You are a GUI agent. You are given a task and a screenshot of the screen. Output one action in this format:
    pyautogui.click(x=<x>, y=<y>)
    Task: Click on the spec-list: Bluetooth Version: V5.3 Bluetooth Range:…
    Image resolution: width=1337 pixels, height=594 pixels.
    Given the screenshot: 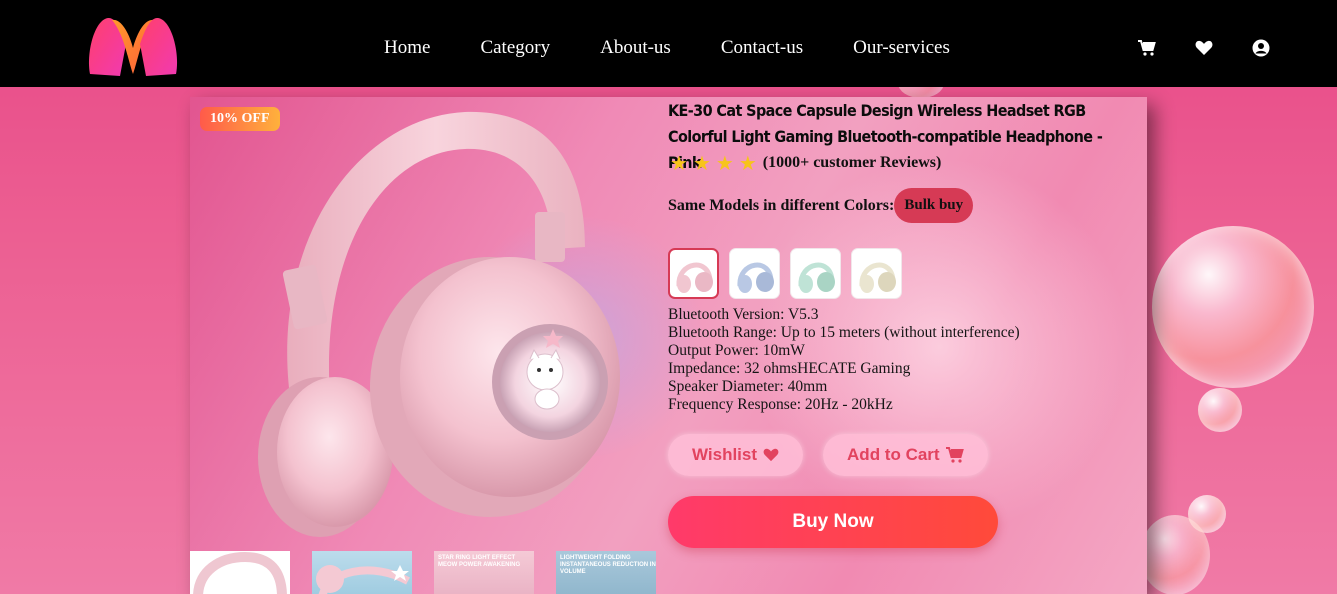 What is the action you would take?
    pyautogui.click(x=844, y=360)
    